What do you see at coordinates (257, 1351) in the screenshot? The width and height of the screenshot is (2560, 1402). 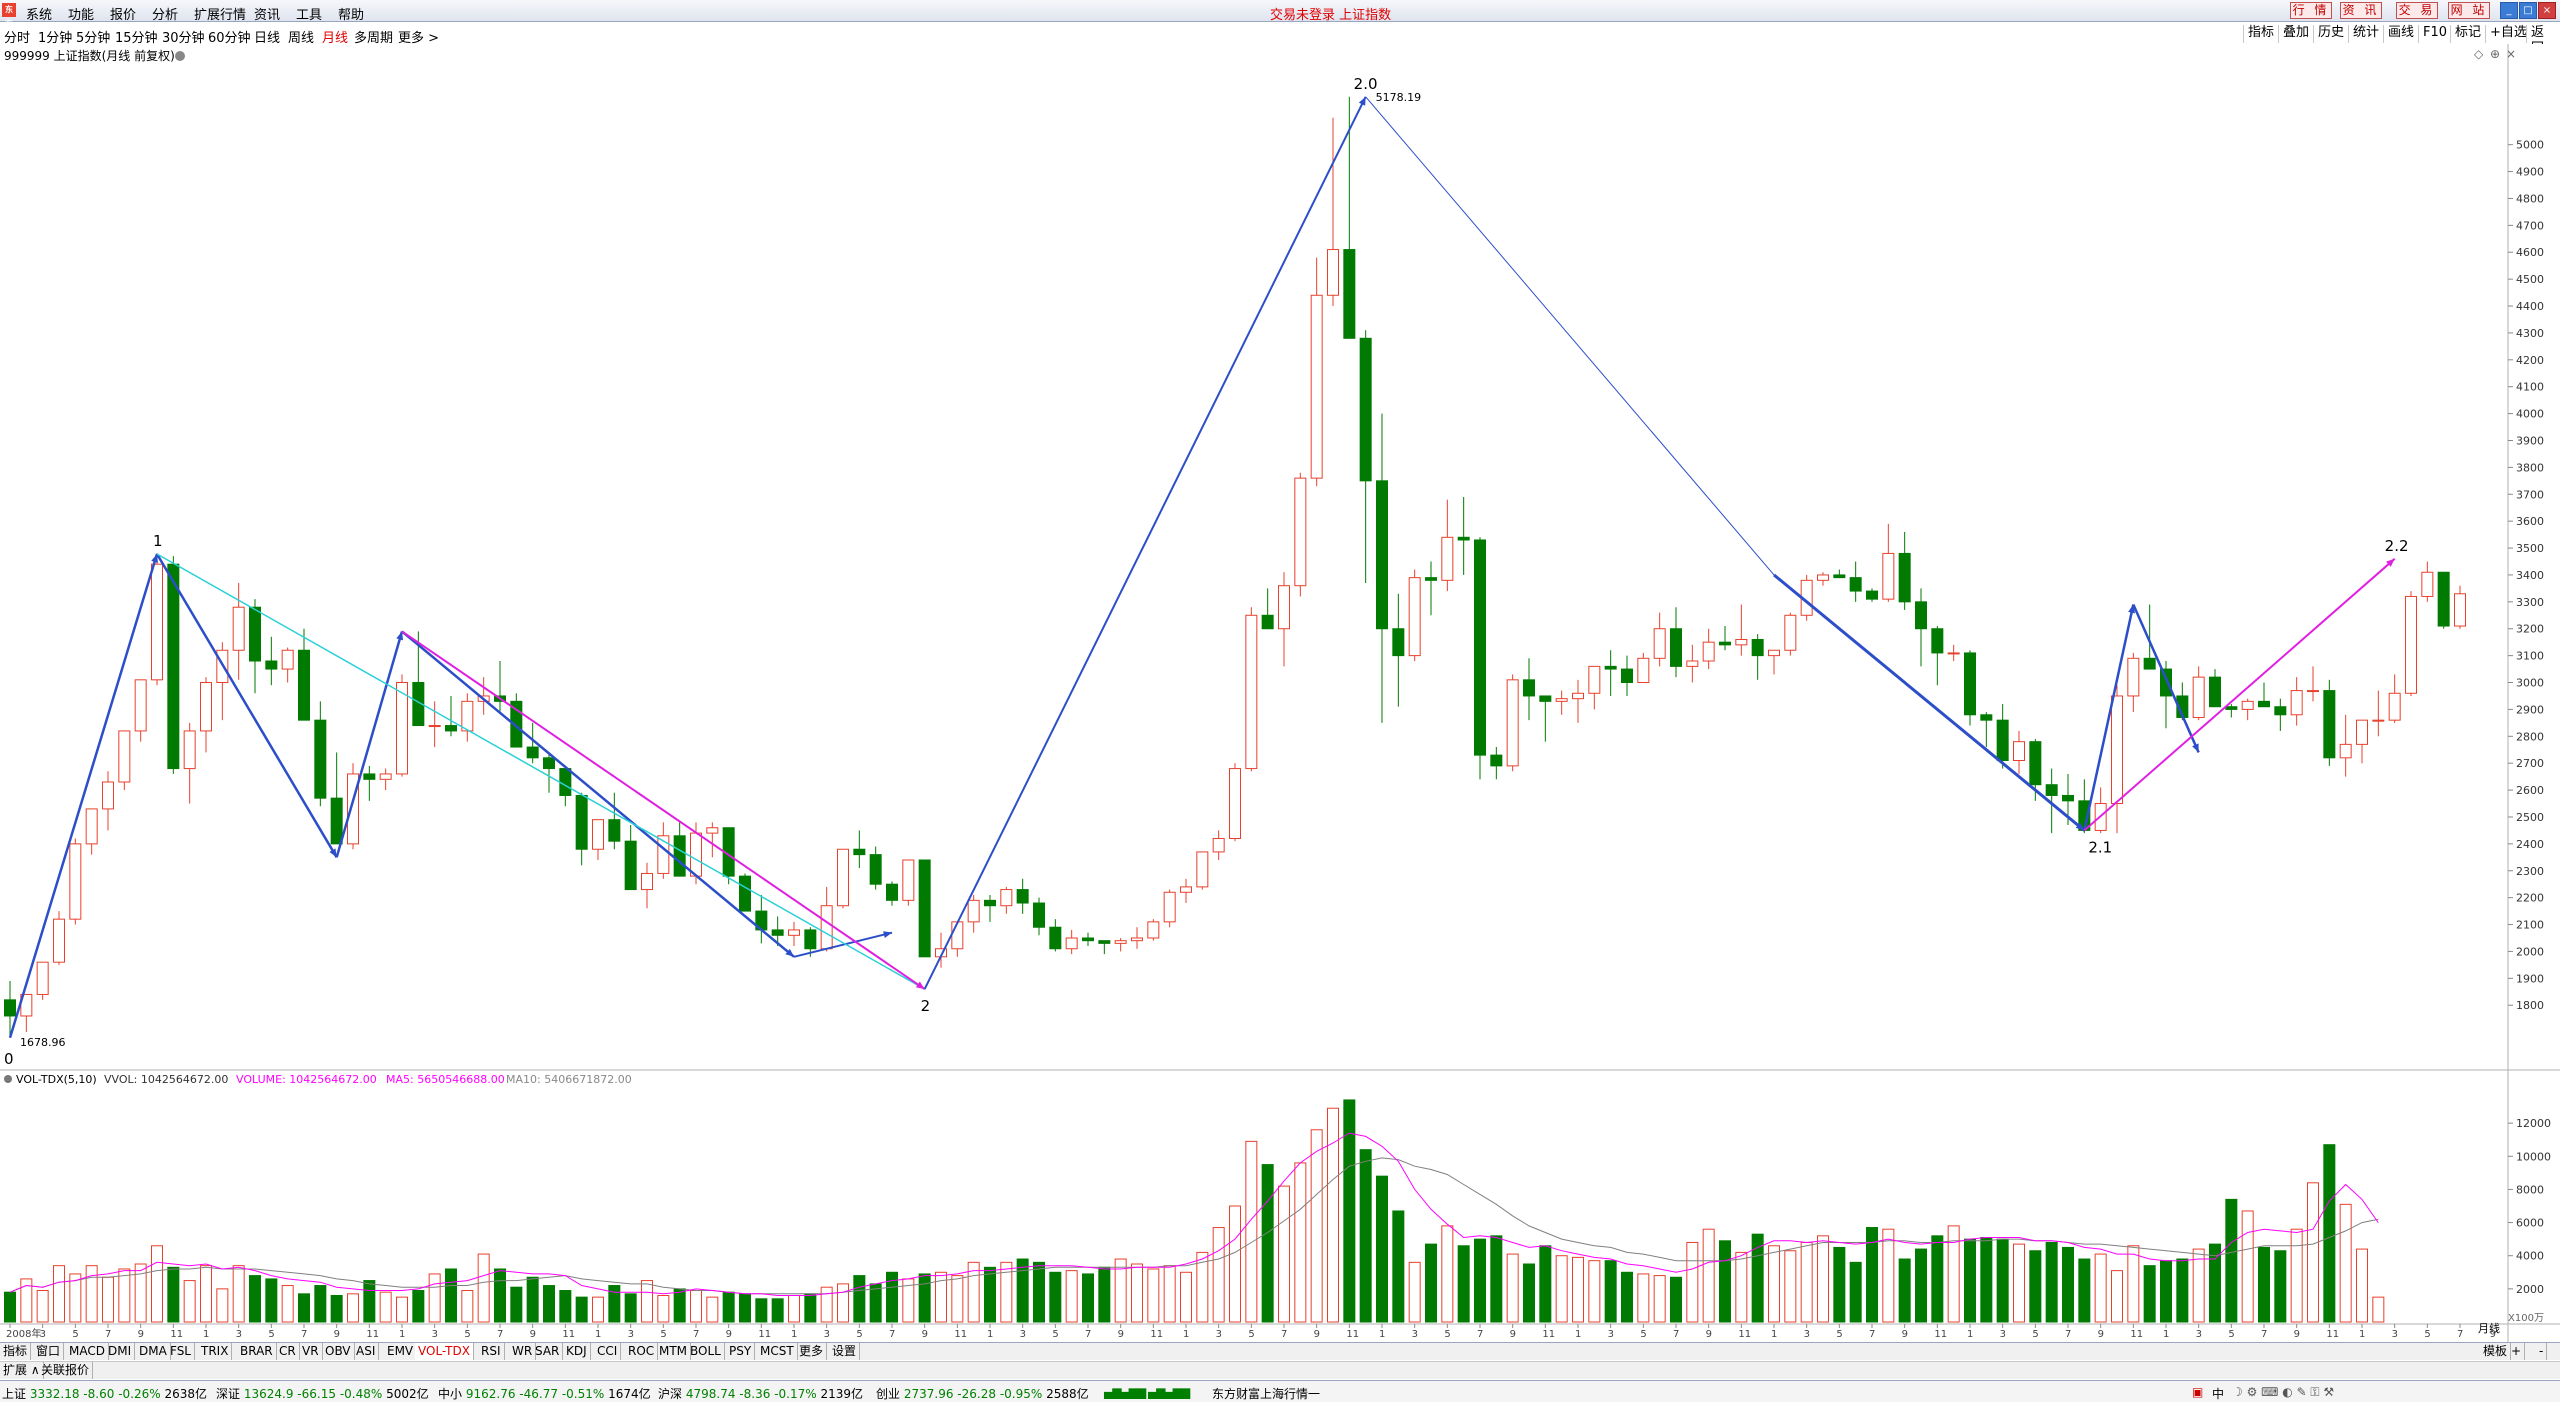 I see `indicator-tab-brar: BRAR` at bounding box center [257, 1351].